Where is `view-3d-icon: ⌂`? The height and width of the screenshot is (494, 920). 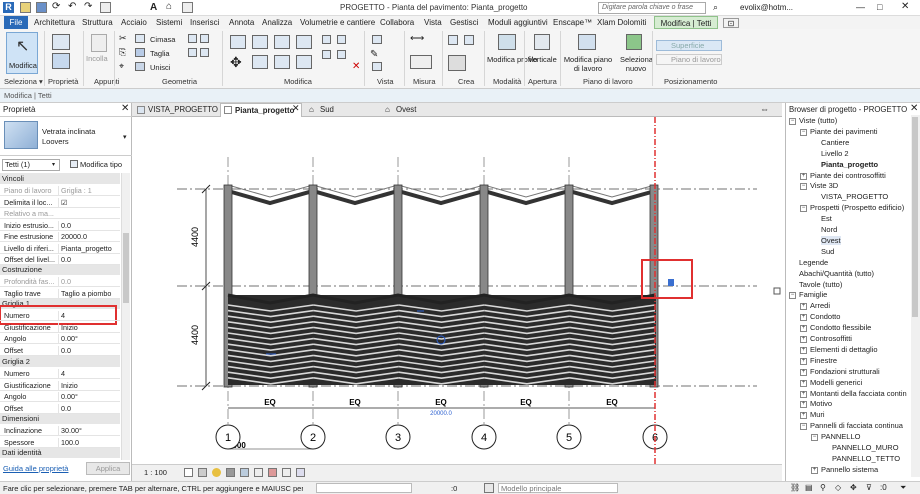 view-3d-icon: ⌂ is located at coordinates (171, 7).